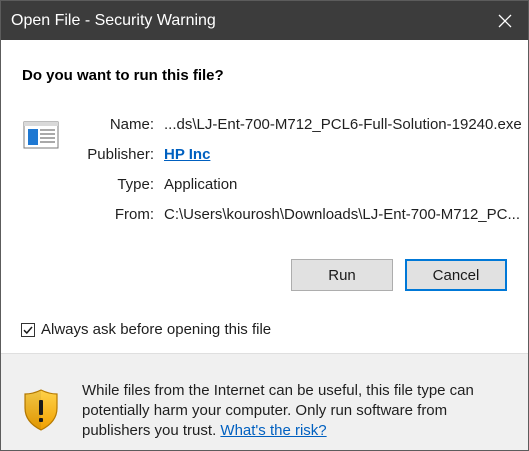 This screenshot has width=529, height=451. What do you see at coordinates (123, 75) in the screenshot?
I see `dialog-question: Do you want to run this file?` at bounding box center [123, 75].